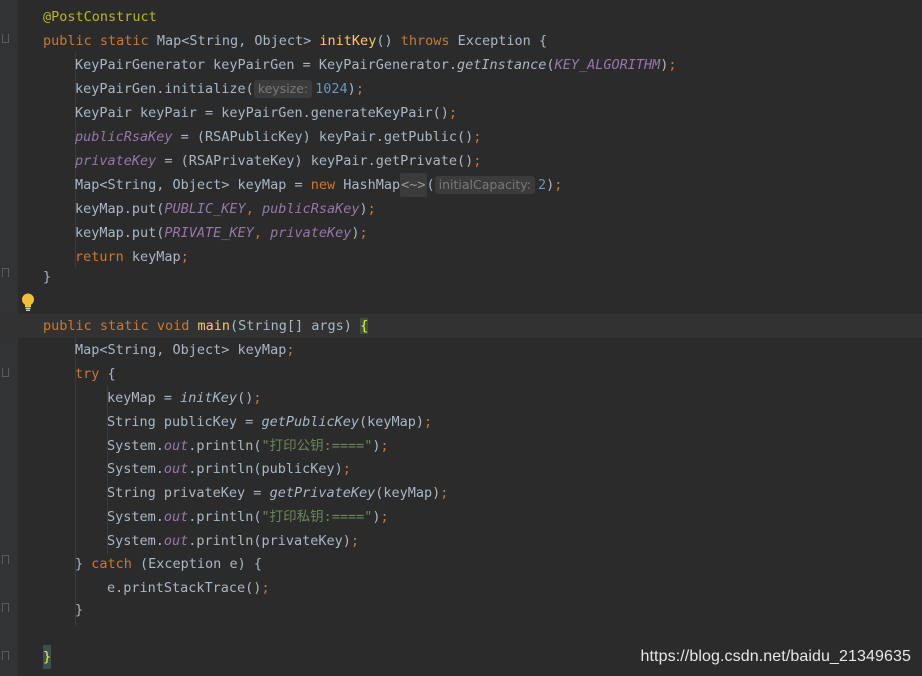 This screenshot has height=676, width=922. What do you see at coordinates (775, 656) in the screenshot?
I see `watermark-text: https://blog.csdn.net/baidu_21349635` at bounding box center [775, 656].